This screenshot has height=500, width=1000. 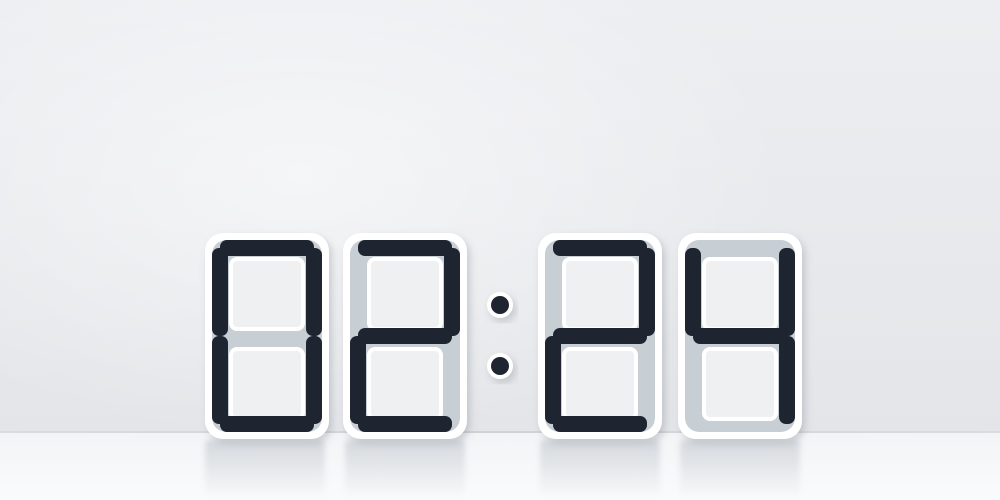 What do you see at coordinates (500, 366) in the screenshot?
I see `colon-dot-bottom-inner` at bounding box center [500, 366].